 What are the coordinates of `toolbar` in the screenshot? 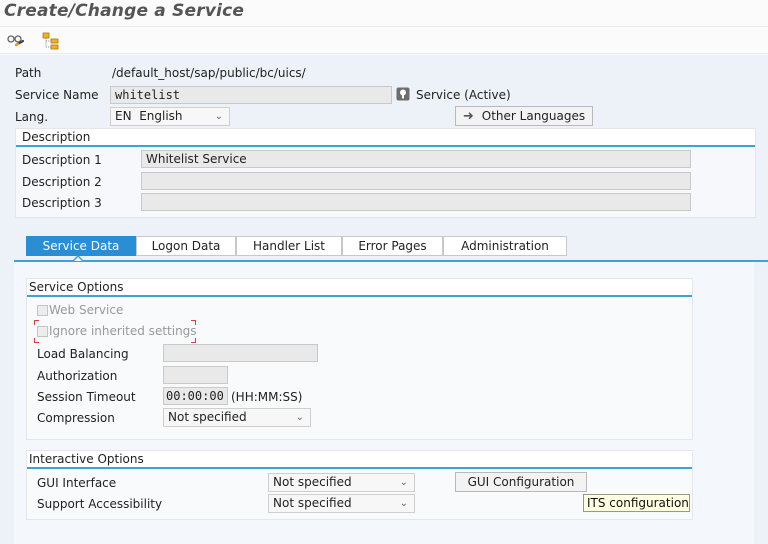 It's located at (384, 40).